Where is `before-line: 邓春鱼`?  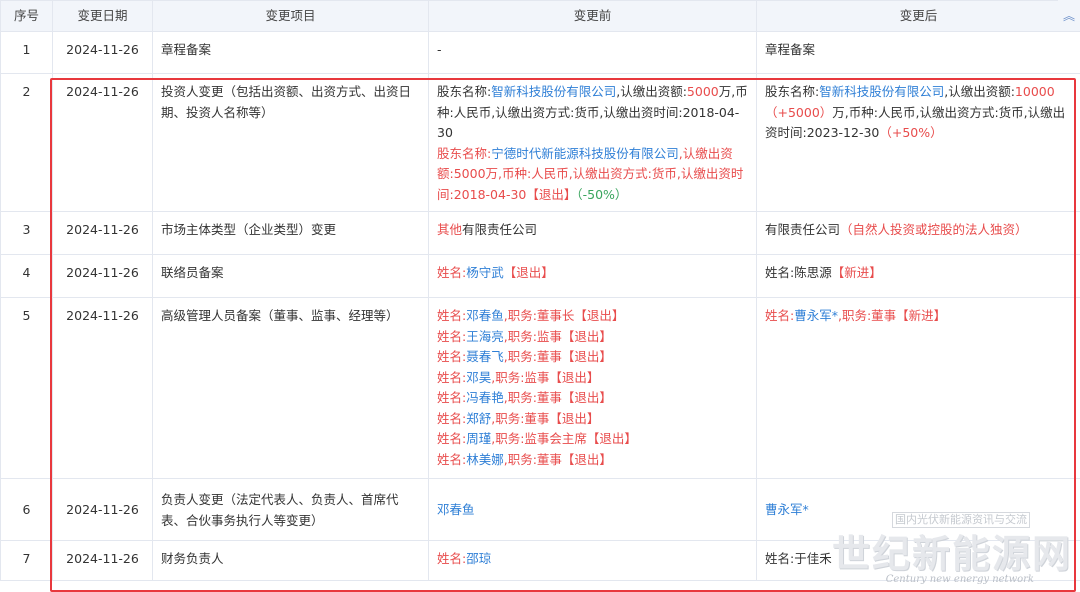 before-line: 邓春鱼 is located at coordinates (593, 510).